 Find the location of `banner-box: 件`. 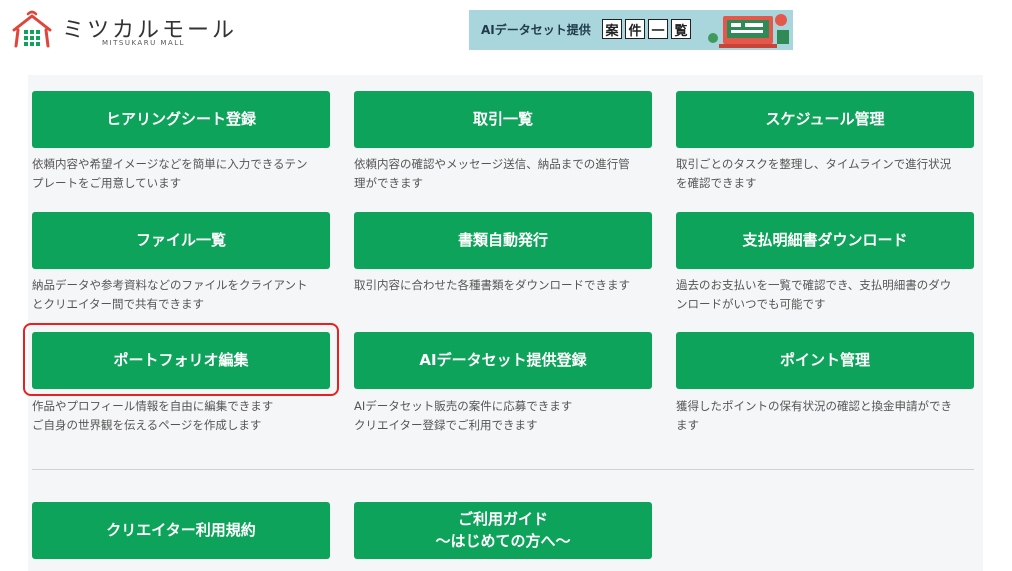

banner-box: 件 is located at coordinates (635, 29).